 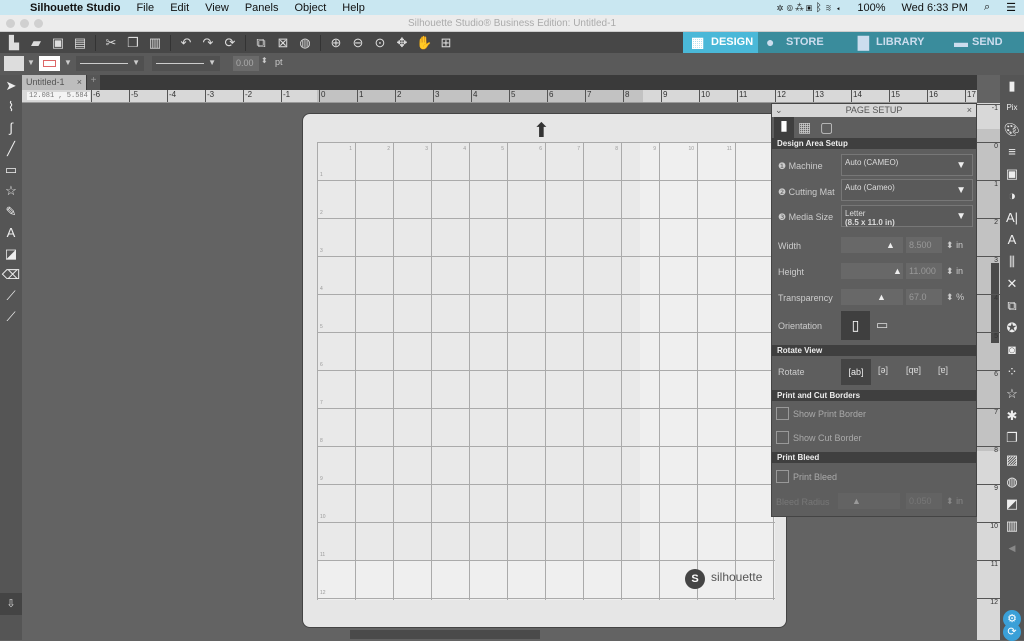 I want to click on offset-icon: ✪, so click(x=1012, y=328).